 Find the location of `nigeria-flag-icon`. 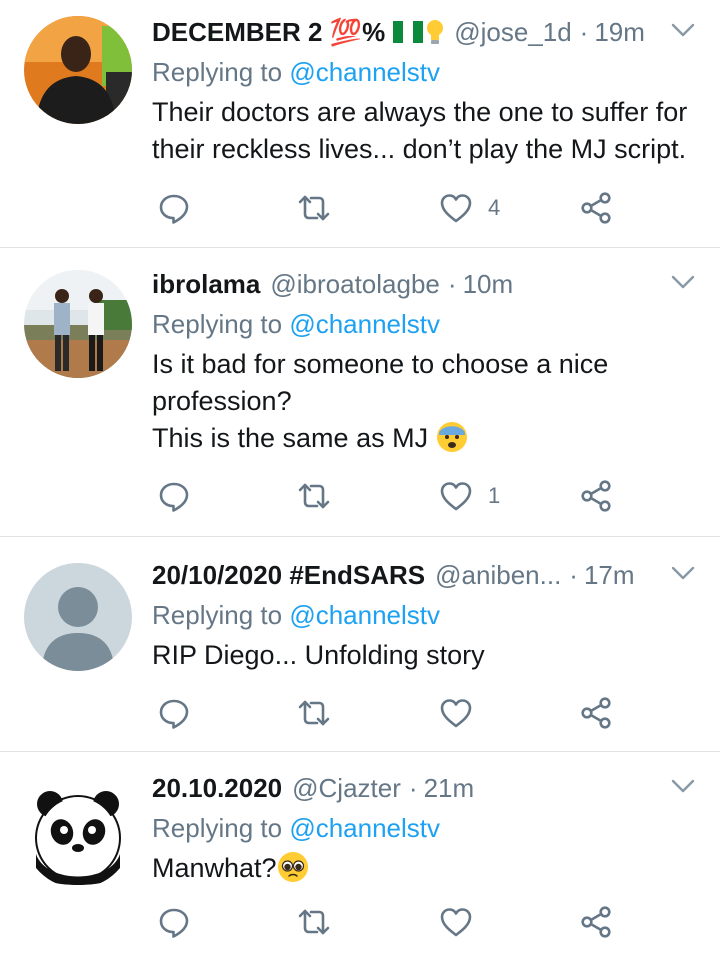

nigeria-flag-icon is located at coordinates (408, 32).